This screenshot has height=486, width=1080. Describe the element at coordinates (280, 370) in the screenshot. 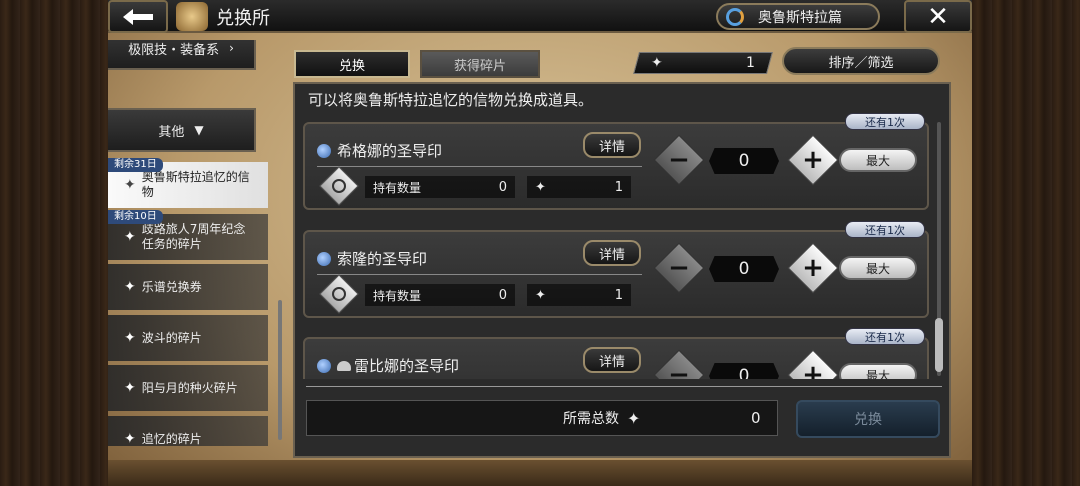

I see `sidebar-scrollbar` at that location.